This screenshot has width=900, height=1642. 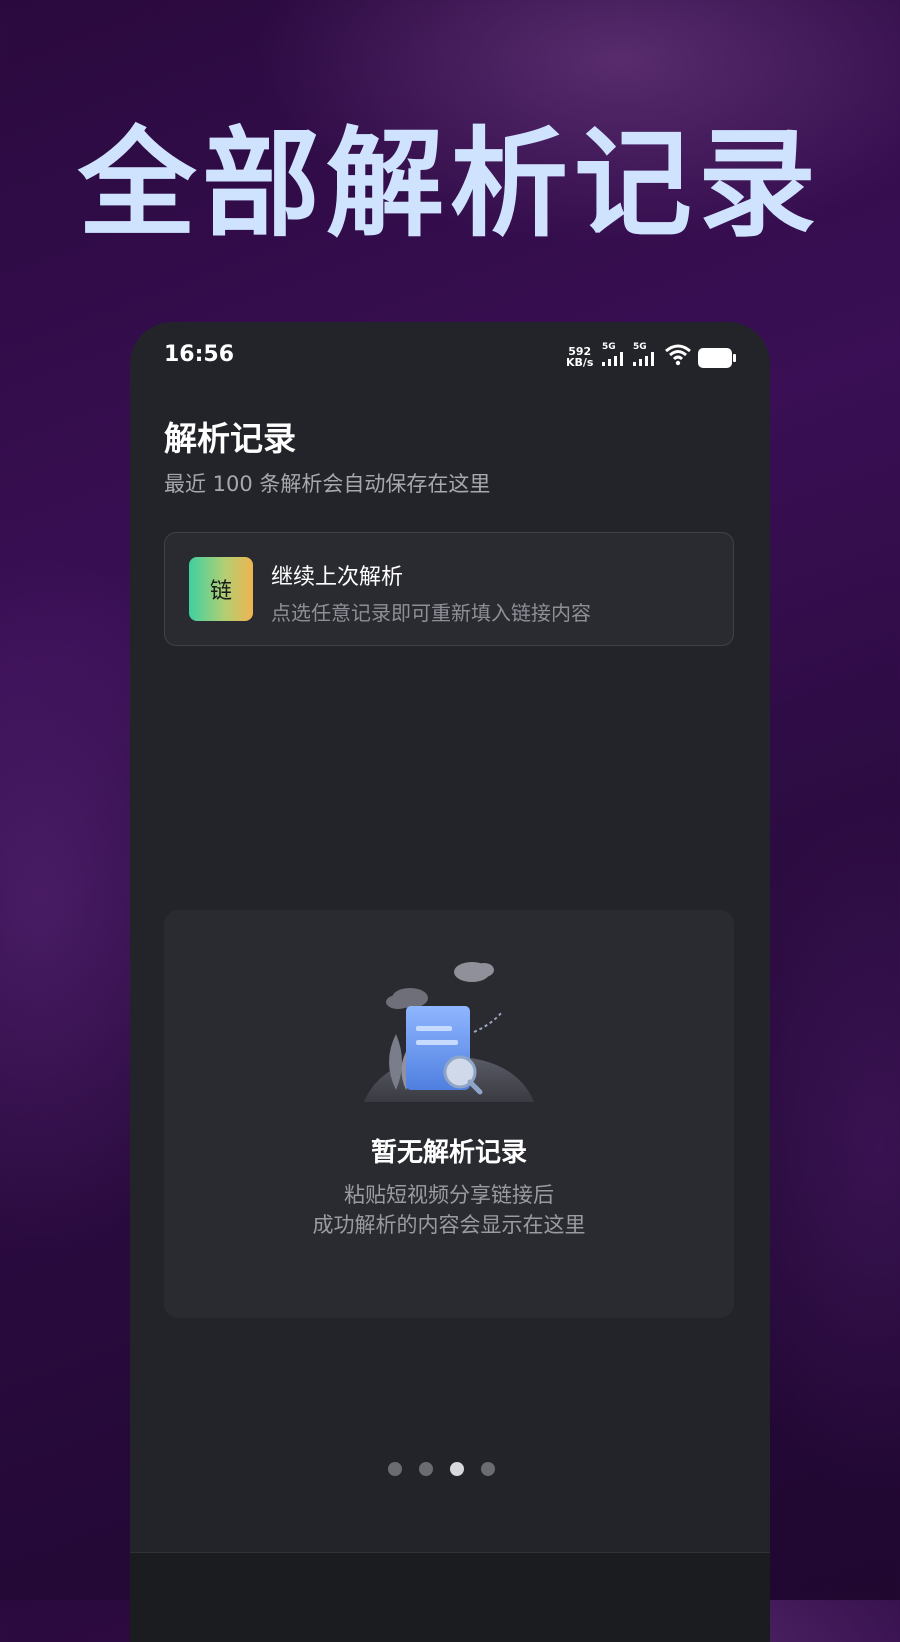 I want to click on net-speed-unit: KB/s, so click(x=580, y=362).